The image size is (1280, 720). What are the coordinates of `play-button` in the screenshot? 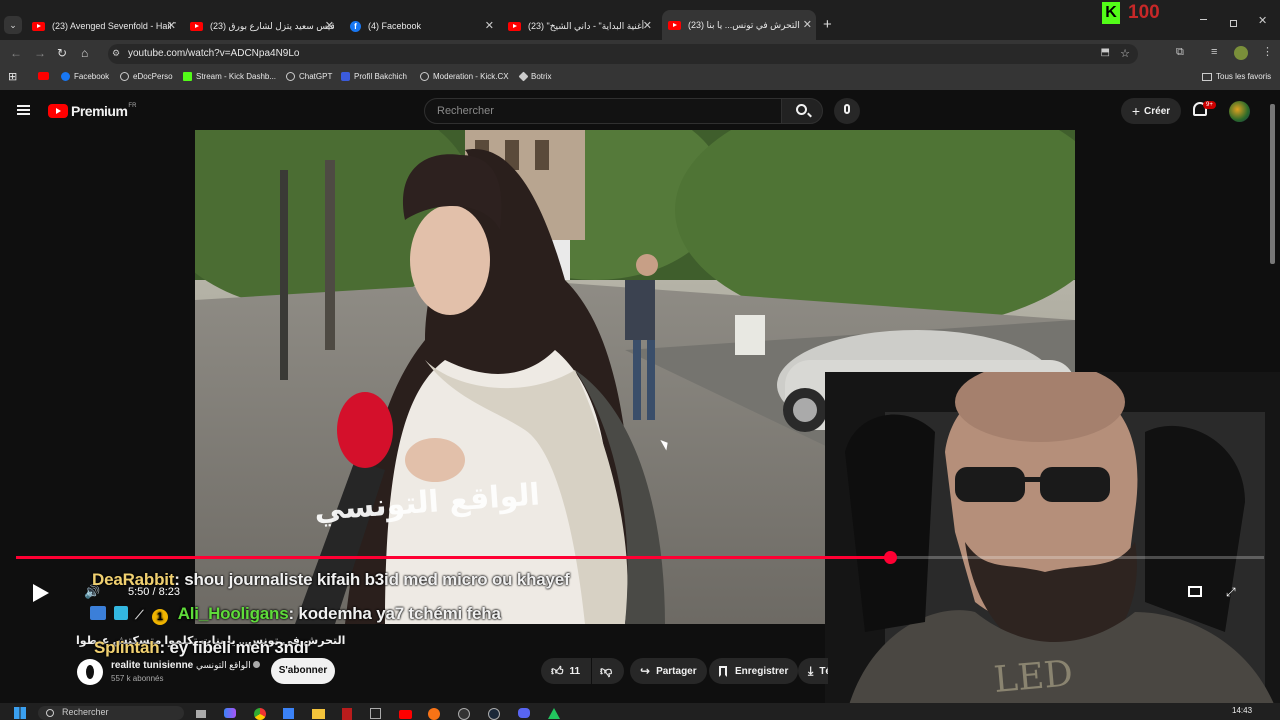 It's located at (41, 593).